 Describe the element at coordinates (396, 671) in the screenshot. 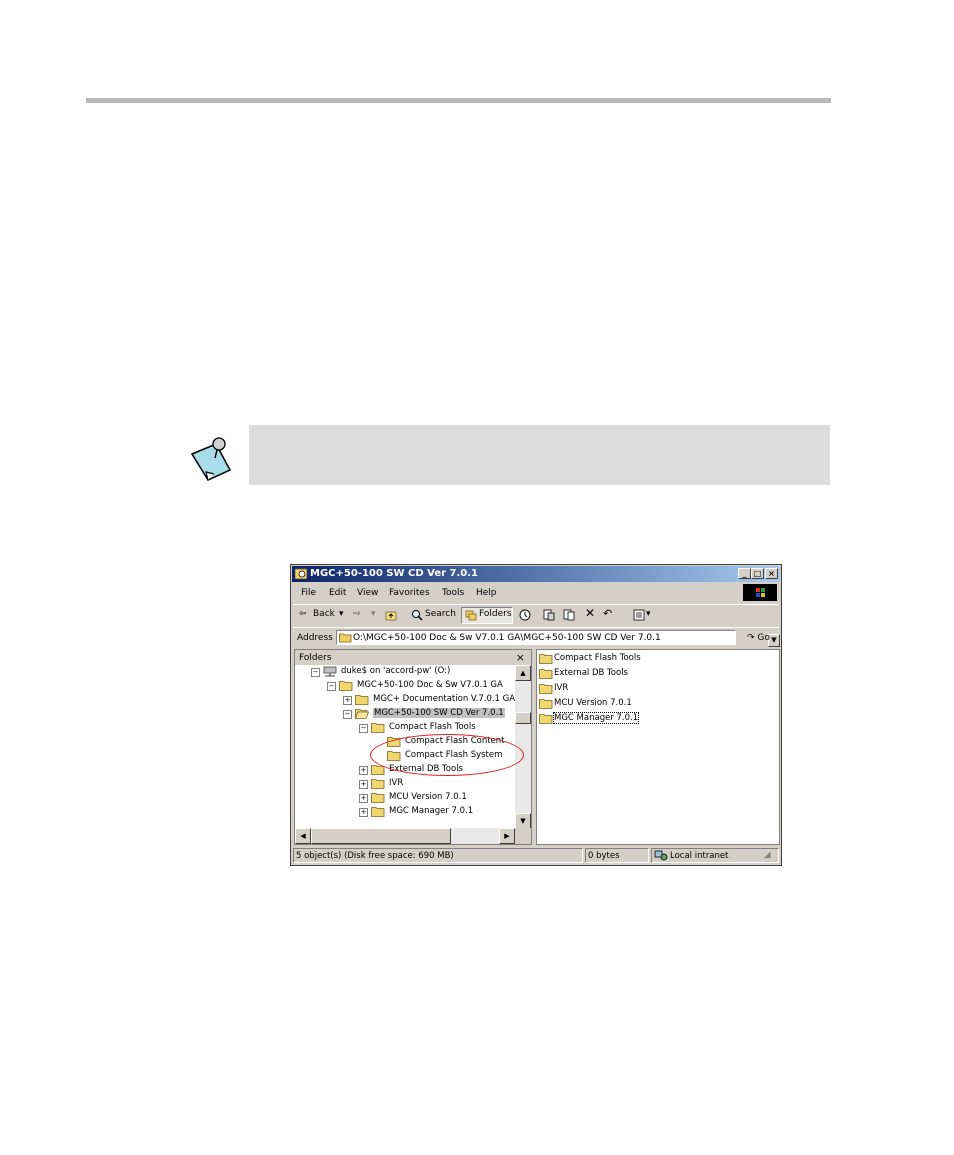

I see `tree-node-label: duke$ on 'accord-pw' (O:)` at that location.